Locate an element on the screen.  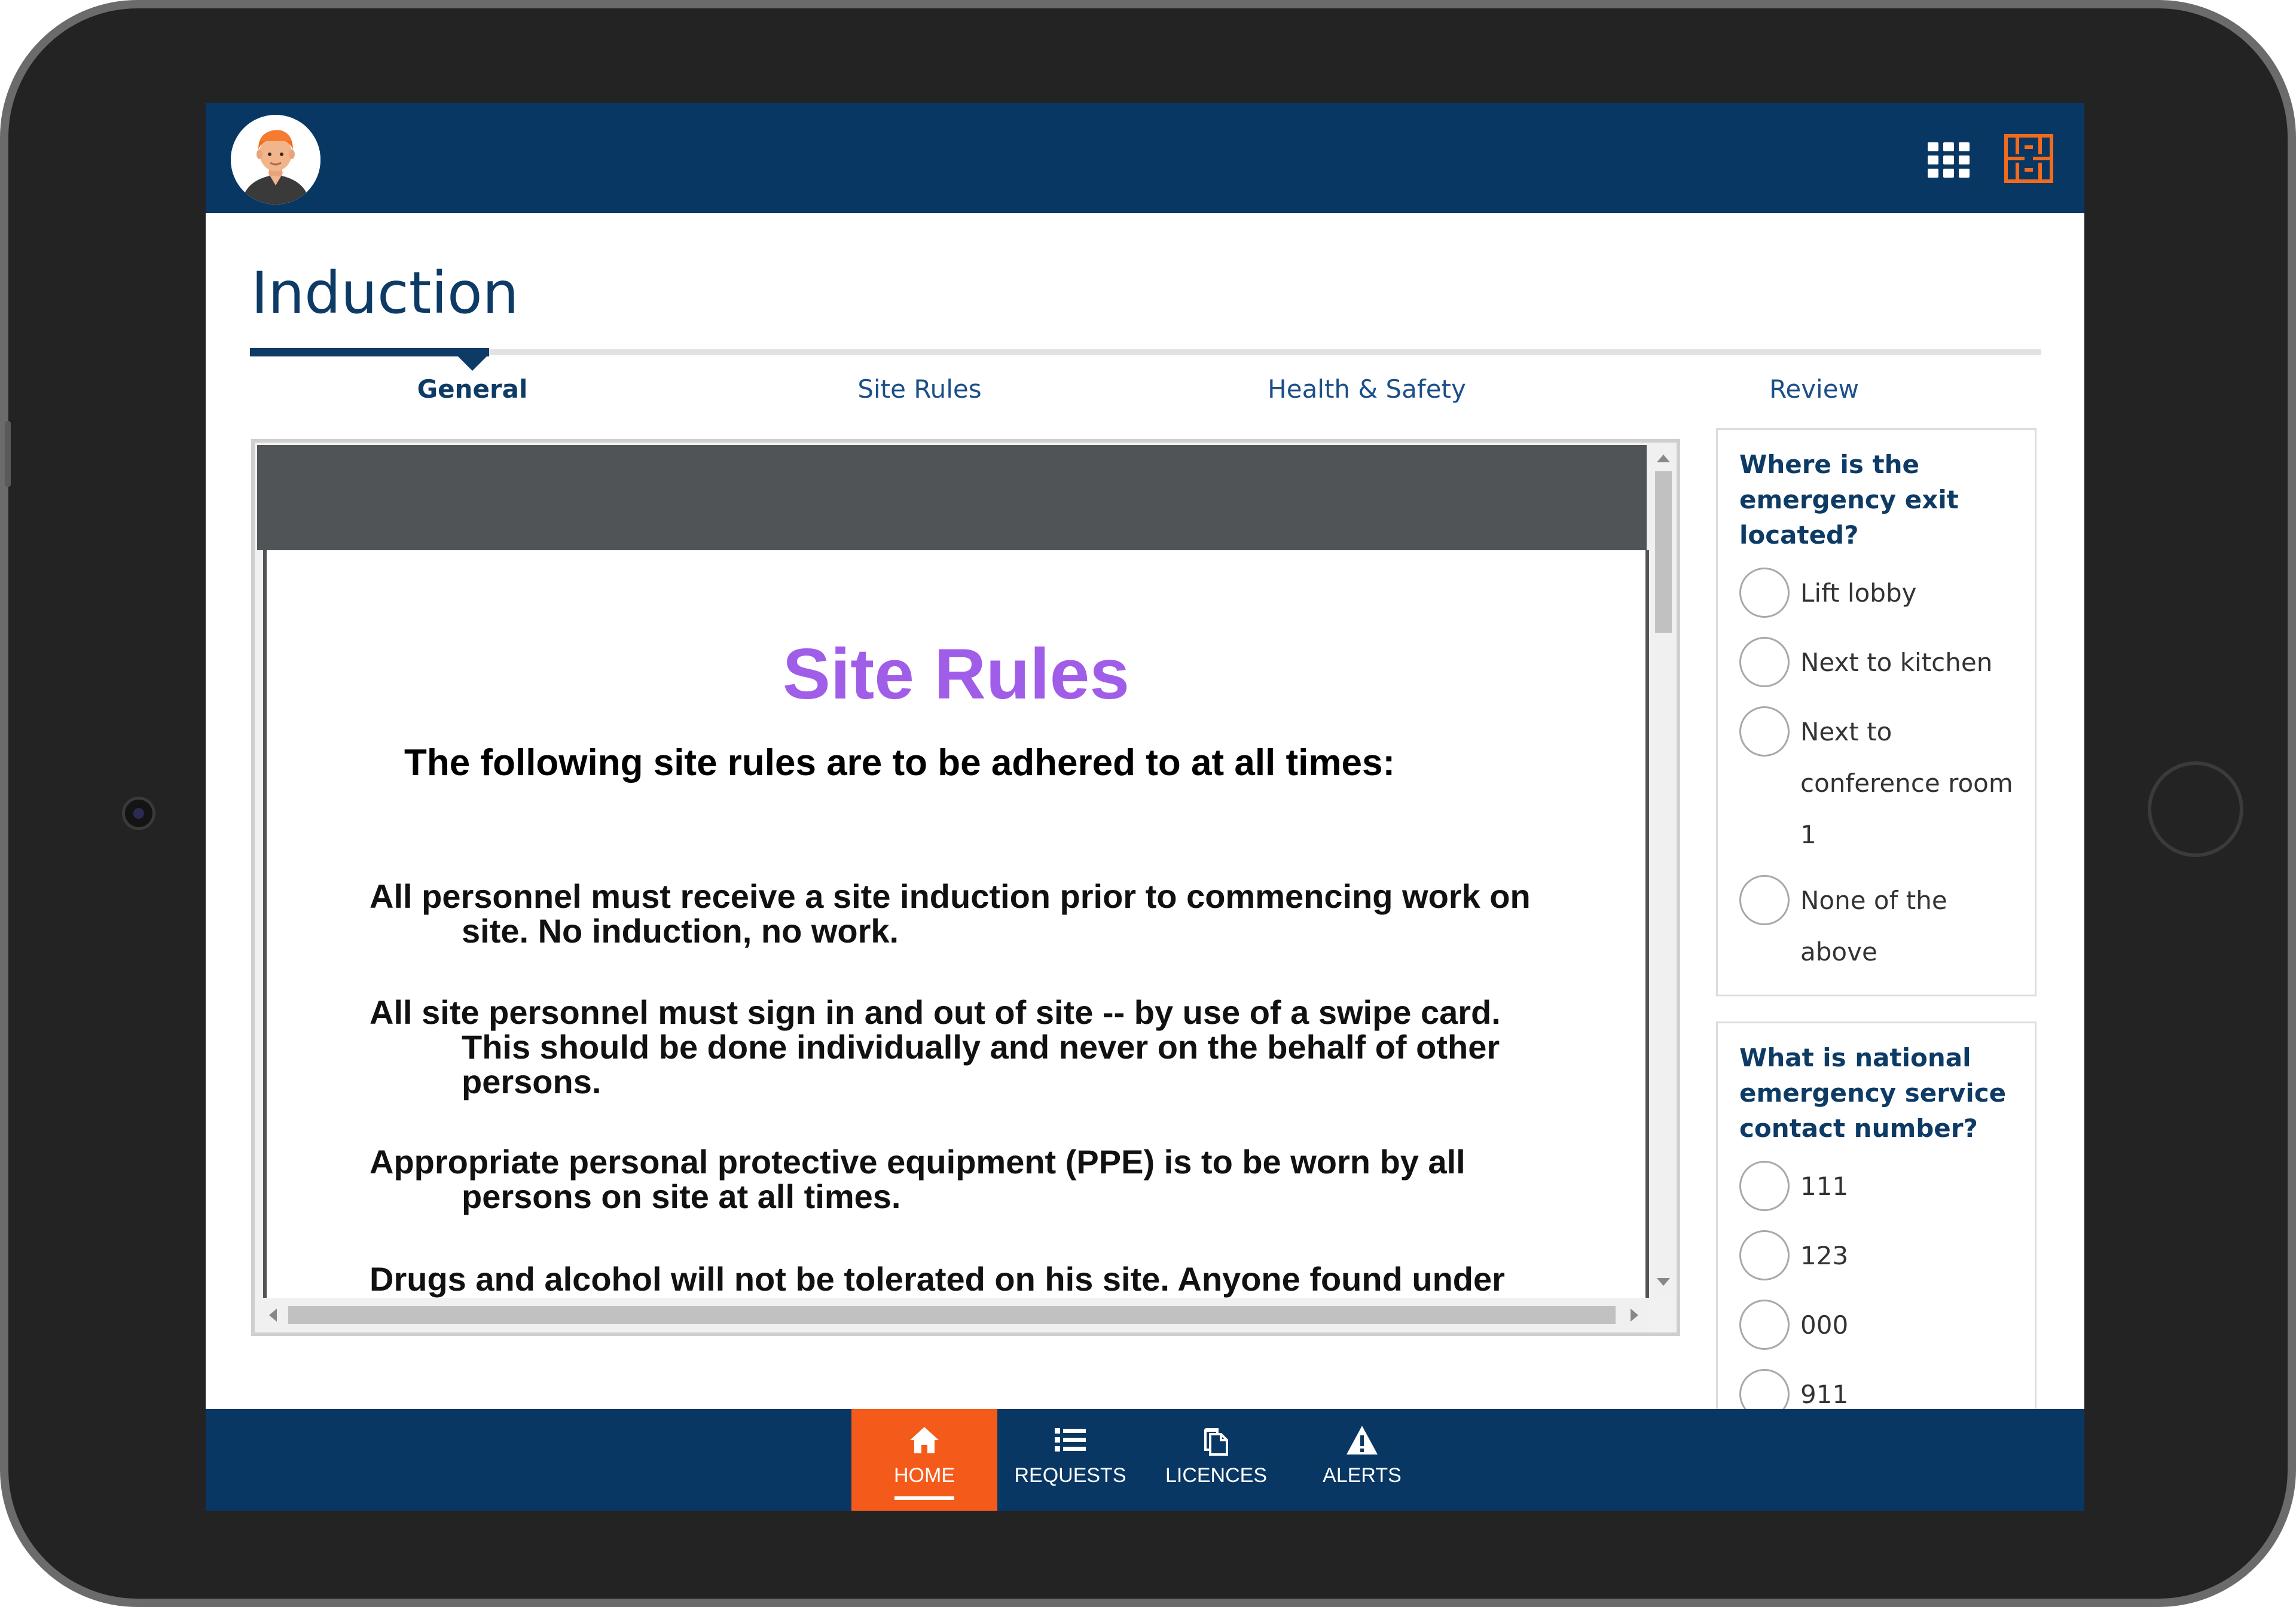
page-title: Induction is located at coordinates (385, 293).